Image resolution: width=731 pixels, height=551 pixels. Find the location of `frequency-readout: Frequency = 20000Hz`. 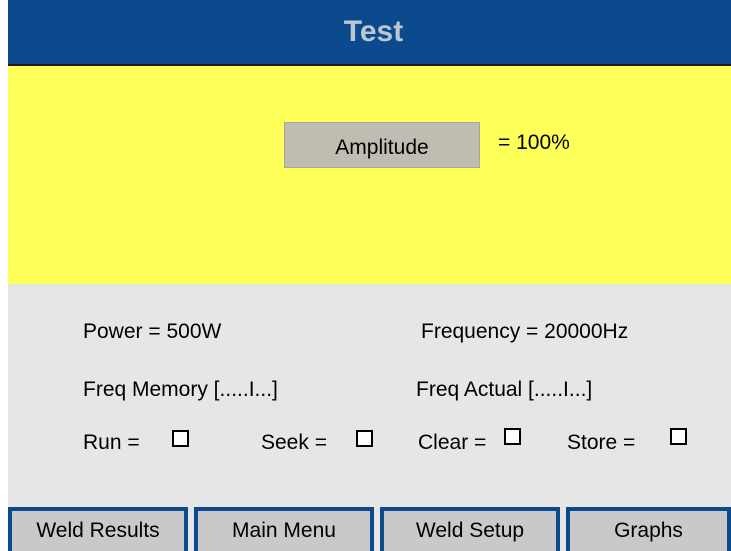

frequency-readout: Frequency = 20000Hz is located at coordinates (525, 331).